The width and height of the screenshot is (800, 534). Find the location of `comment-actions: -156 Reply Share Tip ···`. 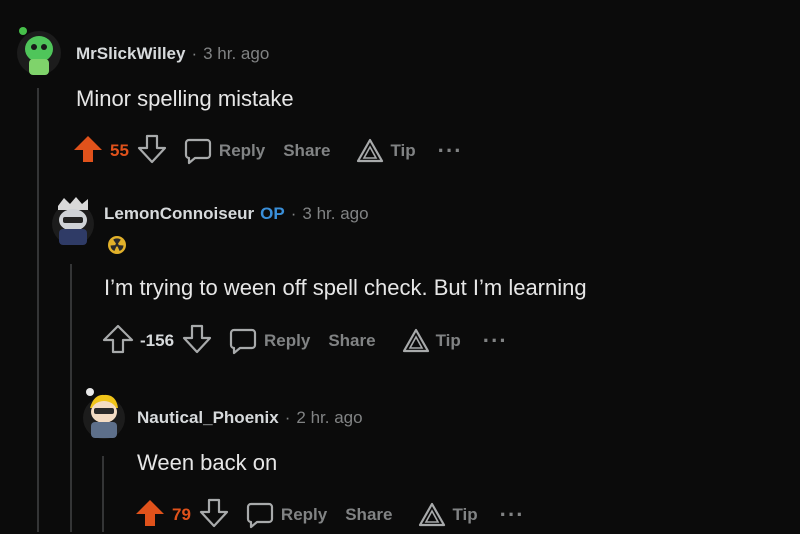

comment-actions: -156 Reply Share Tip ··· is located at coordinates (305, 341).